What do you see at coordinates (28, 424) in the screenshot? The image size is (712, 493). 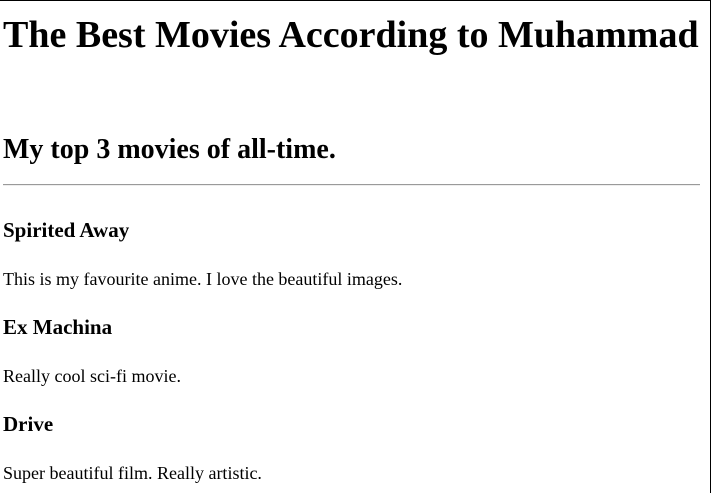 I see `movie-title: Drive` at bounding box center [28, 424].